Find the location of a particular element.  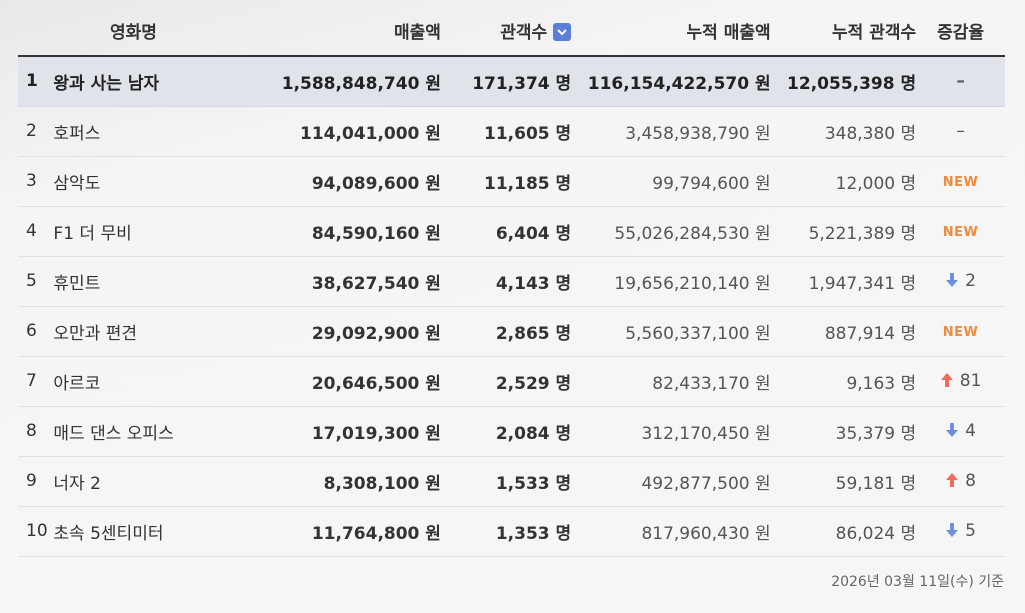

reference-date-note: 2026년 03월 11일(수) 기준 is located at coordinates (917, 582).